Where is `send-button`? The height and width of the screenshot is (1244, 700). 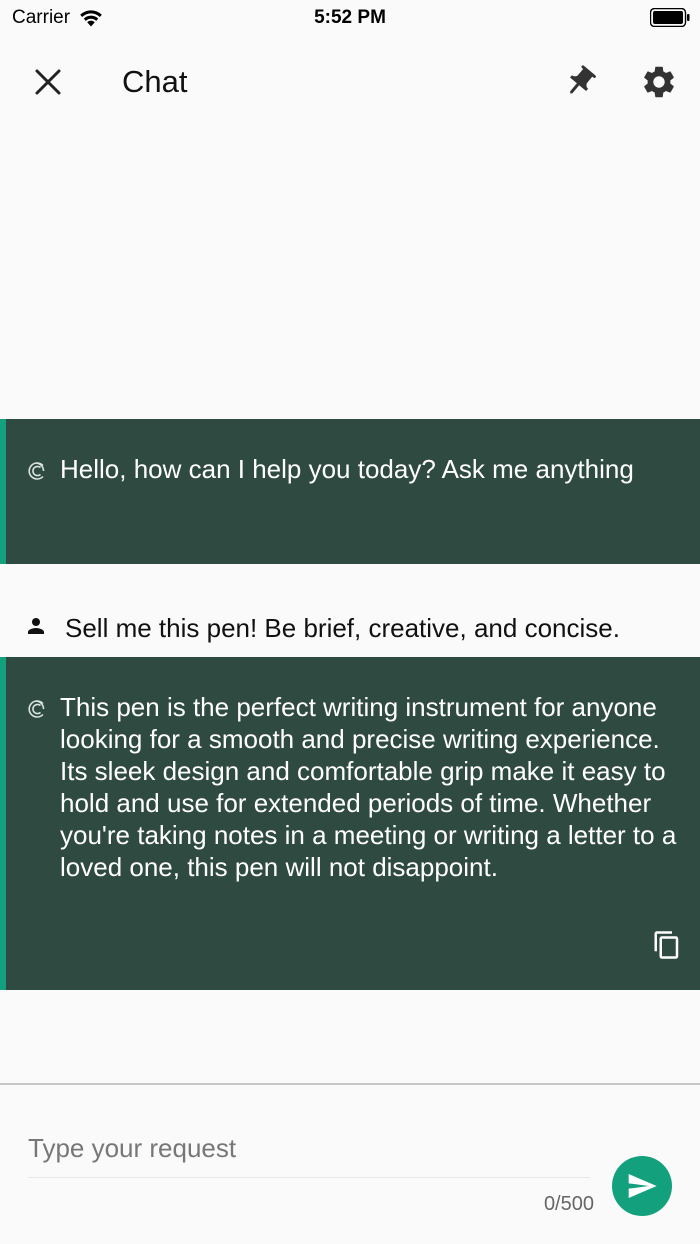 send-button is located at coordinates (642, 1186).